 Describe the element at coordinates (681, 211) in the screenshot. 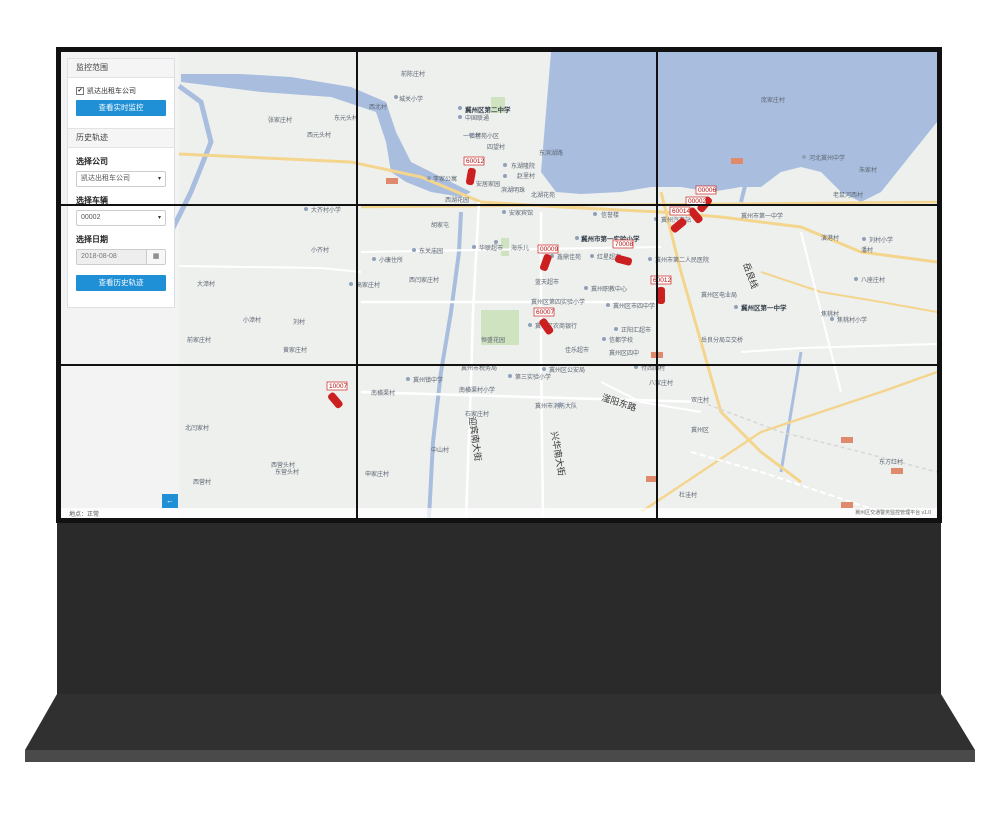

I see `vehicle-id-label: 60014` at that location.